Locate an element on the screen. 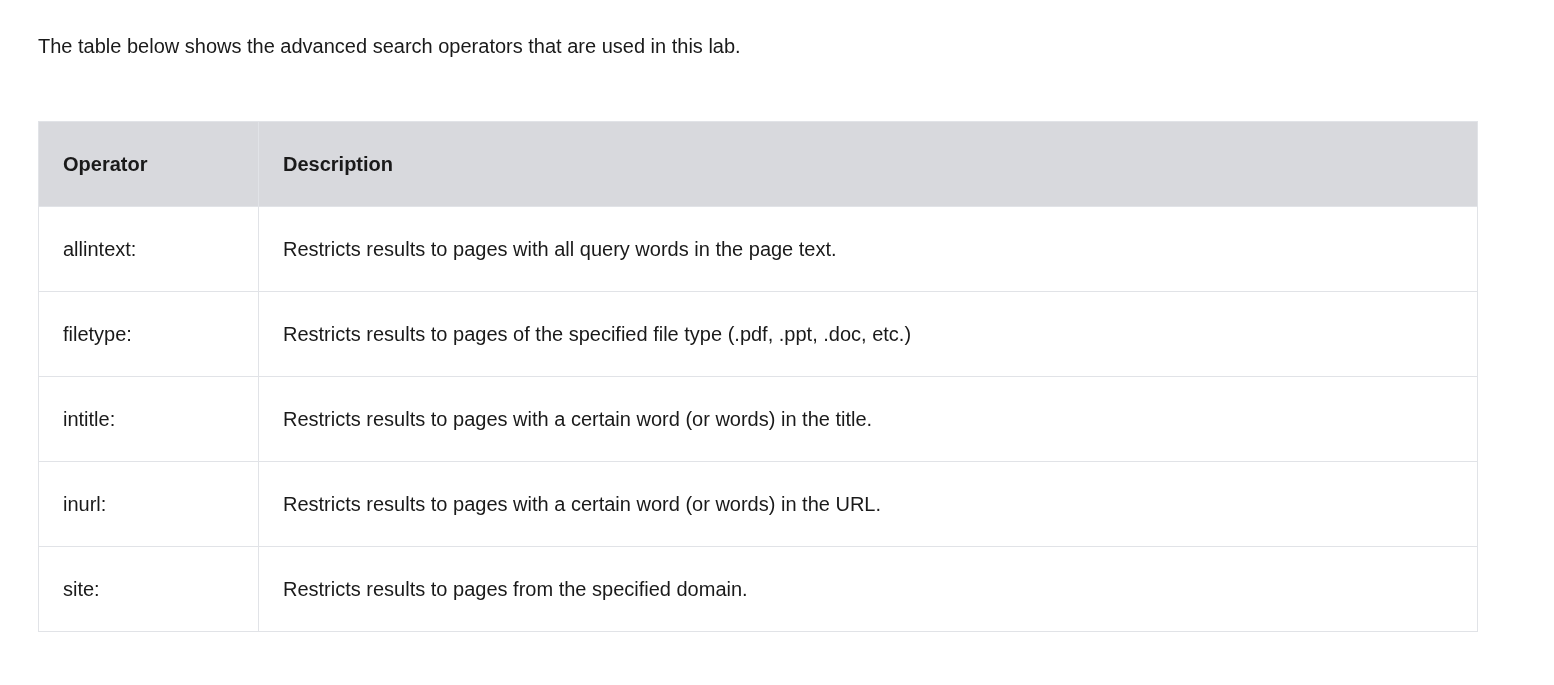 Image resolution: width=1554 pixels, height=685 pixels. column-header: Operator is located at coordinates (148, 164).